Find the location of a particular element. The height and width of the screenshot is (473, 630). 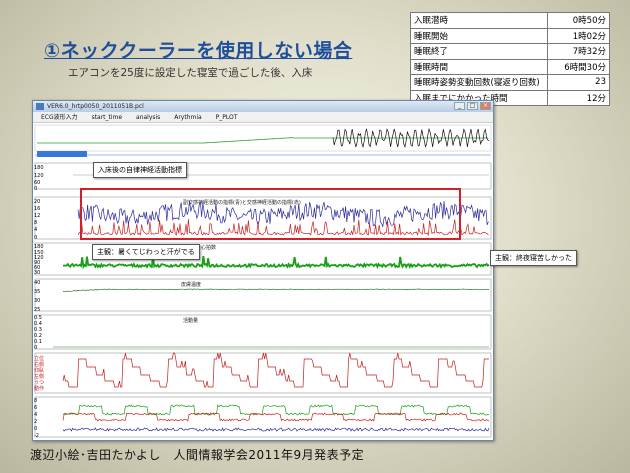

sleep-table-row: 睡眠時姿勢変動回数(寝返り回数) 23 is located at coordinates (510, 82).